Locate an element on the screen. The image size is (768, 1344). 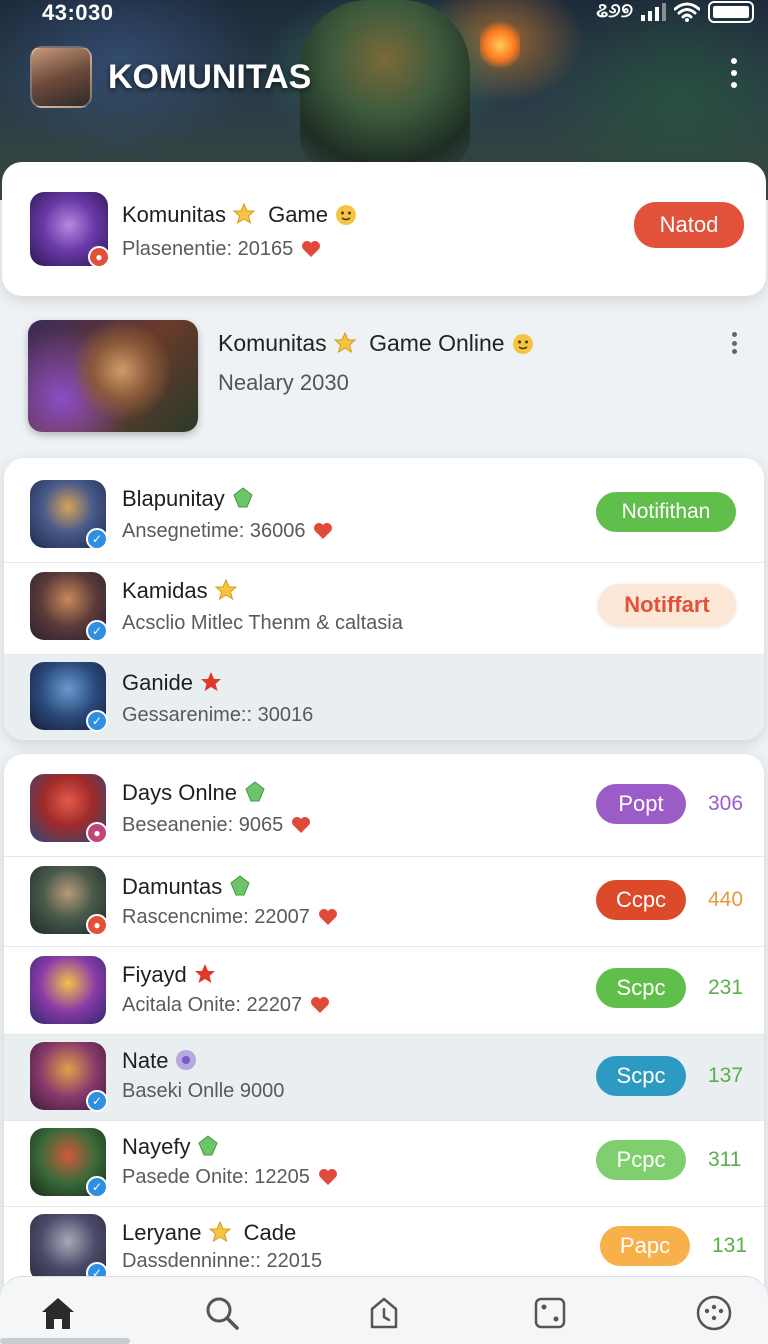
notification-button: Notiffart is located at coordinates (667, 605).